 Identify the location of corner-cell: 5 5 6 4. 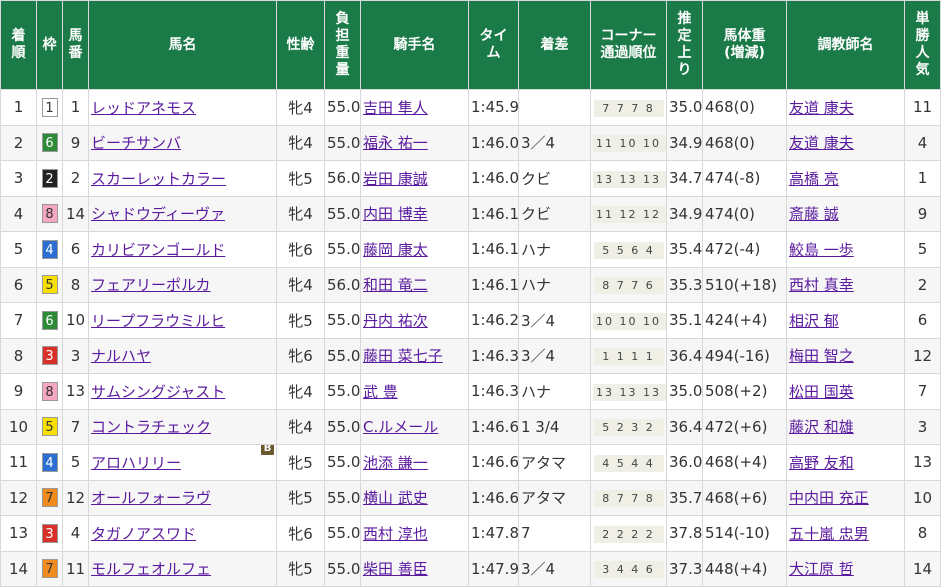
(628, 249).